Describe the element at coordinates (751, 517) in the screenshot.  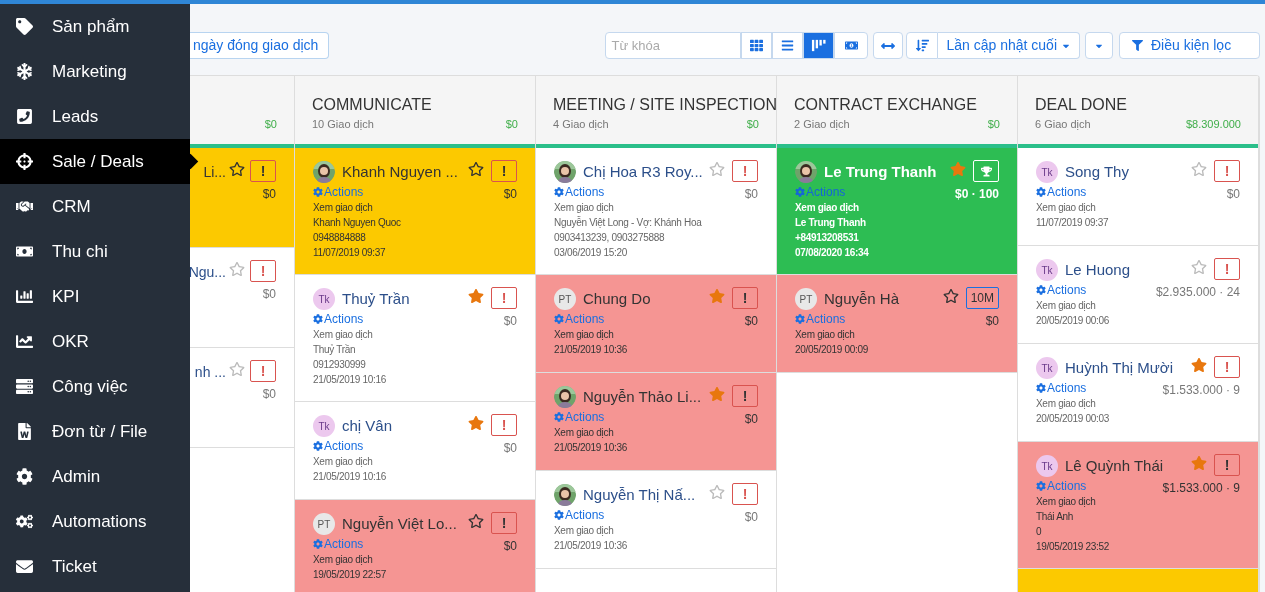
I see `deal-amount: $0` at that location.